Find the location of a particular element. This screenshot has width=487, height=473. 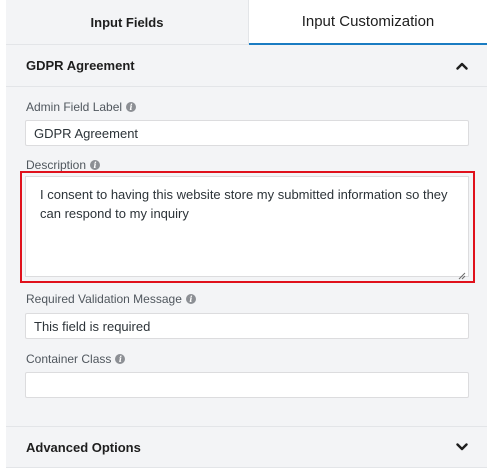

tab-input-fields: Input Fields is located at coordinates (127, 22).